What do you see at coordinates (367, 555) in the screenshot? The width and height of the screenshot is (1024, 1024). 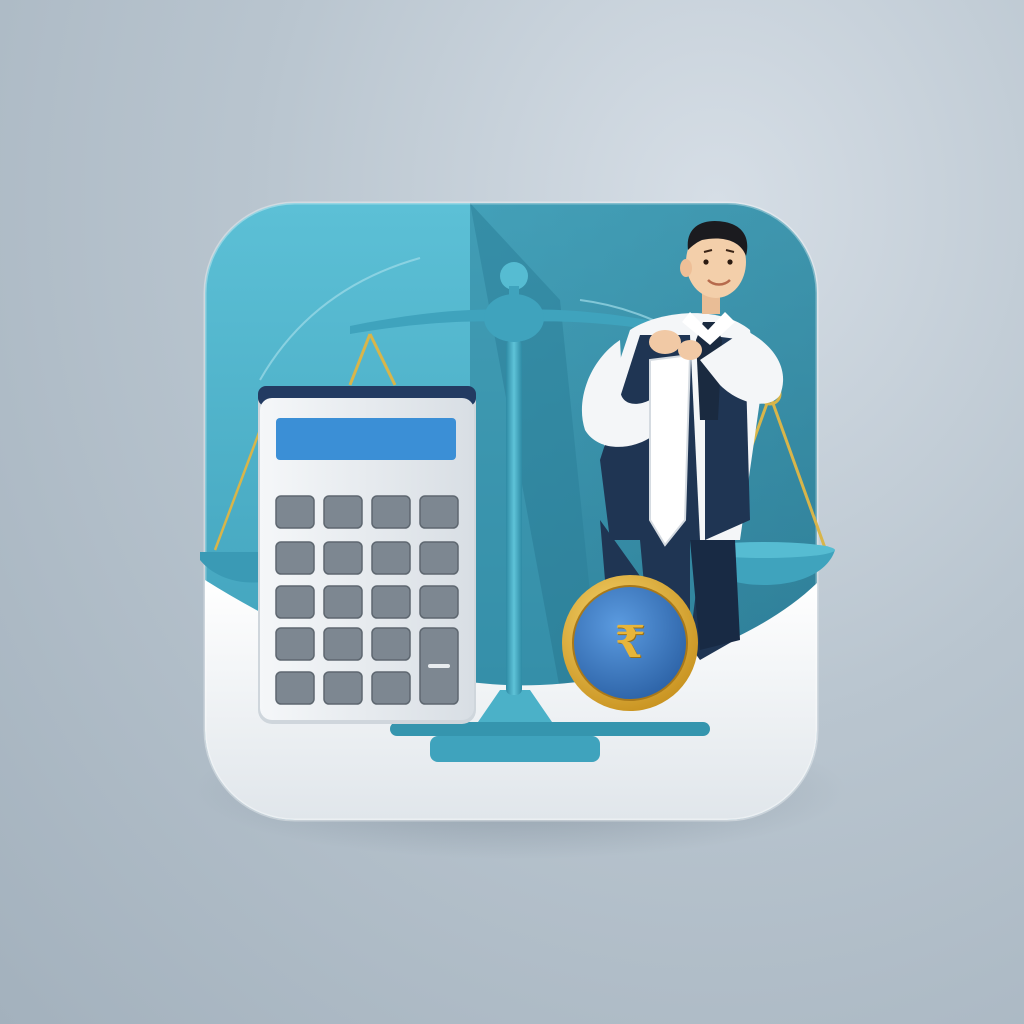 I see `calculator-icon` at bounding box center [367, 555].